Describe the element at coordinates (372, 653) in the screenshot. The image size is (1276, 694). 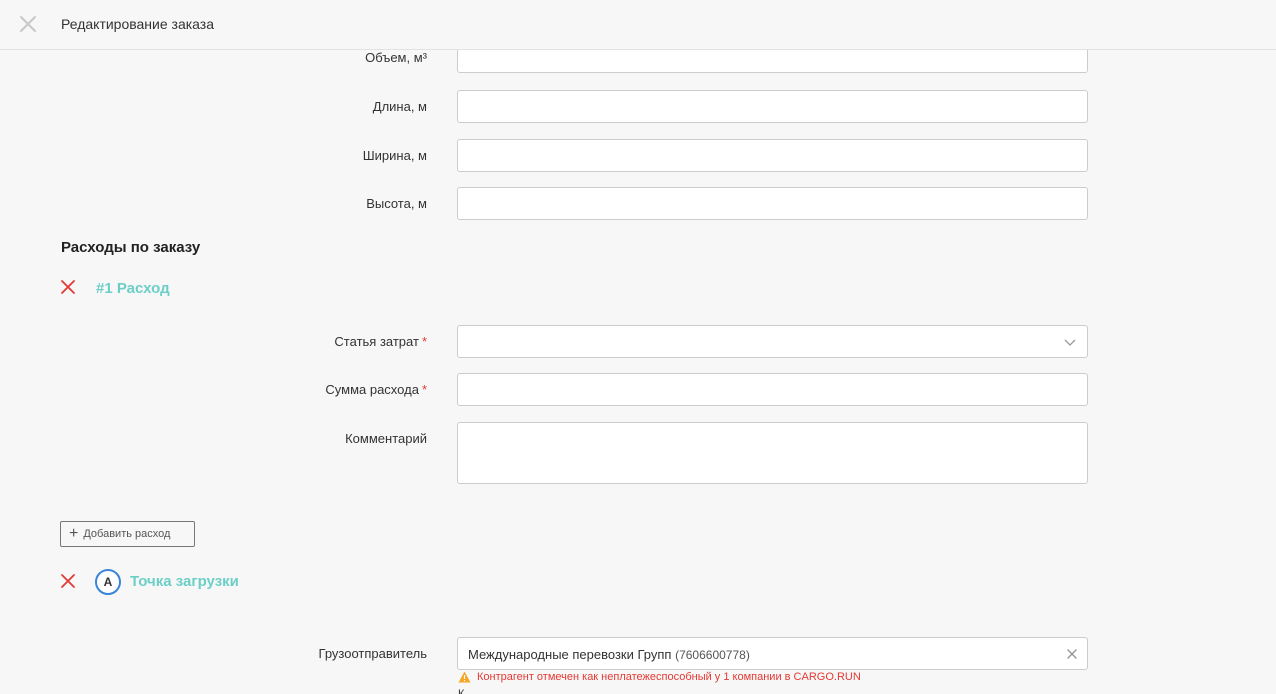
I see `shipper-label: Грузоотправитель` at that location.